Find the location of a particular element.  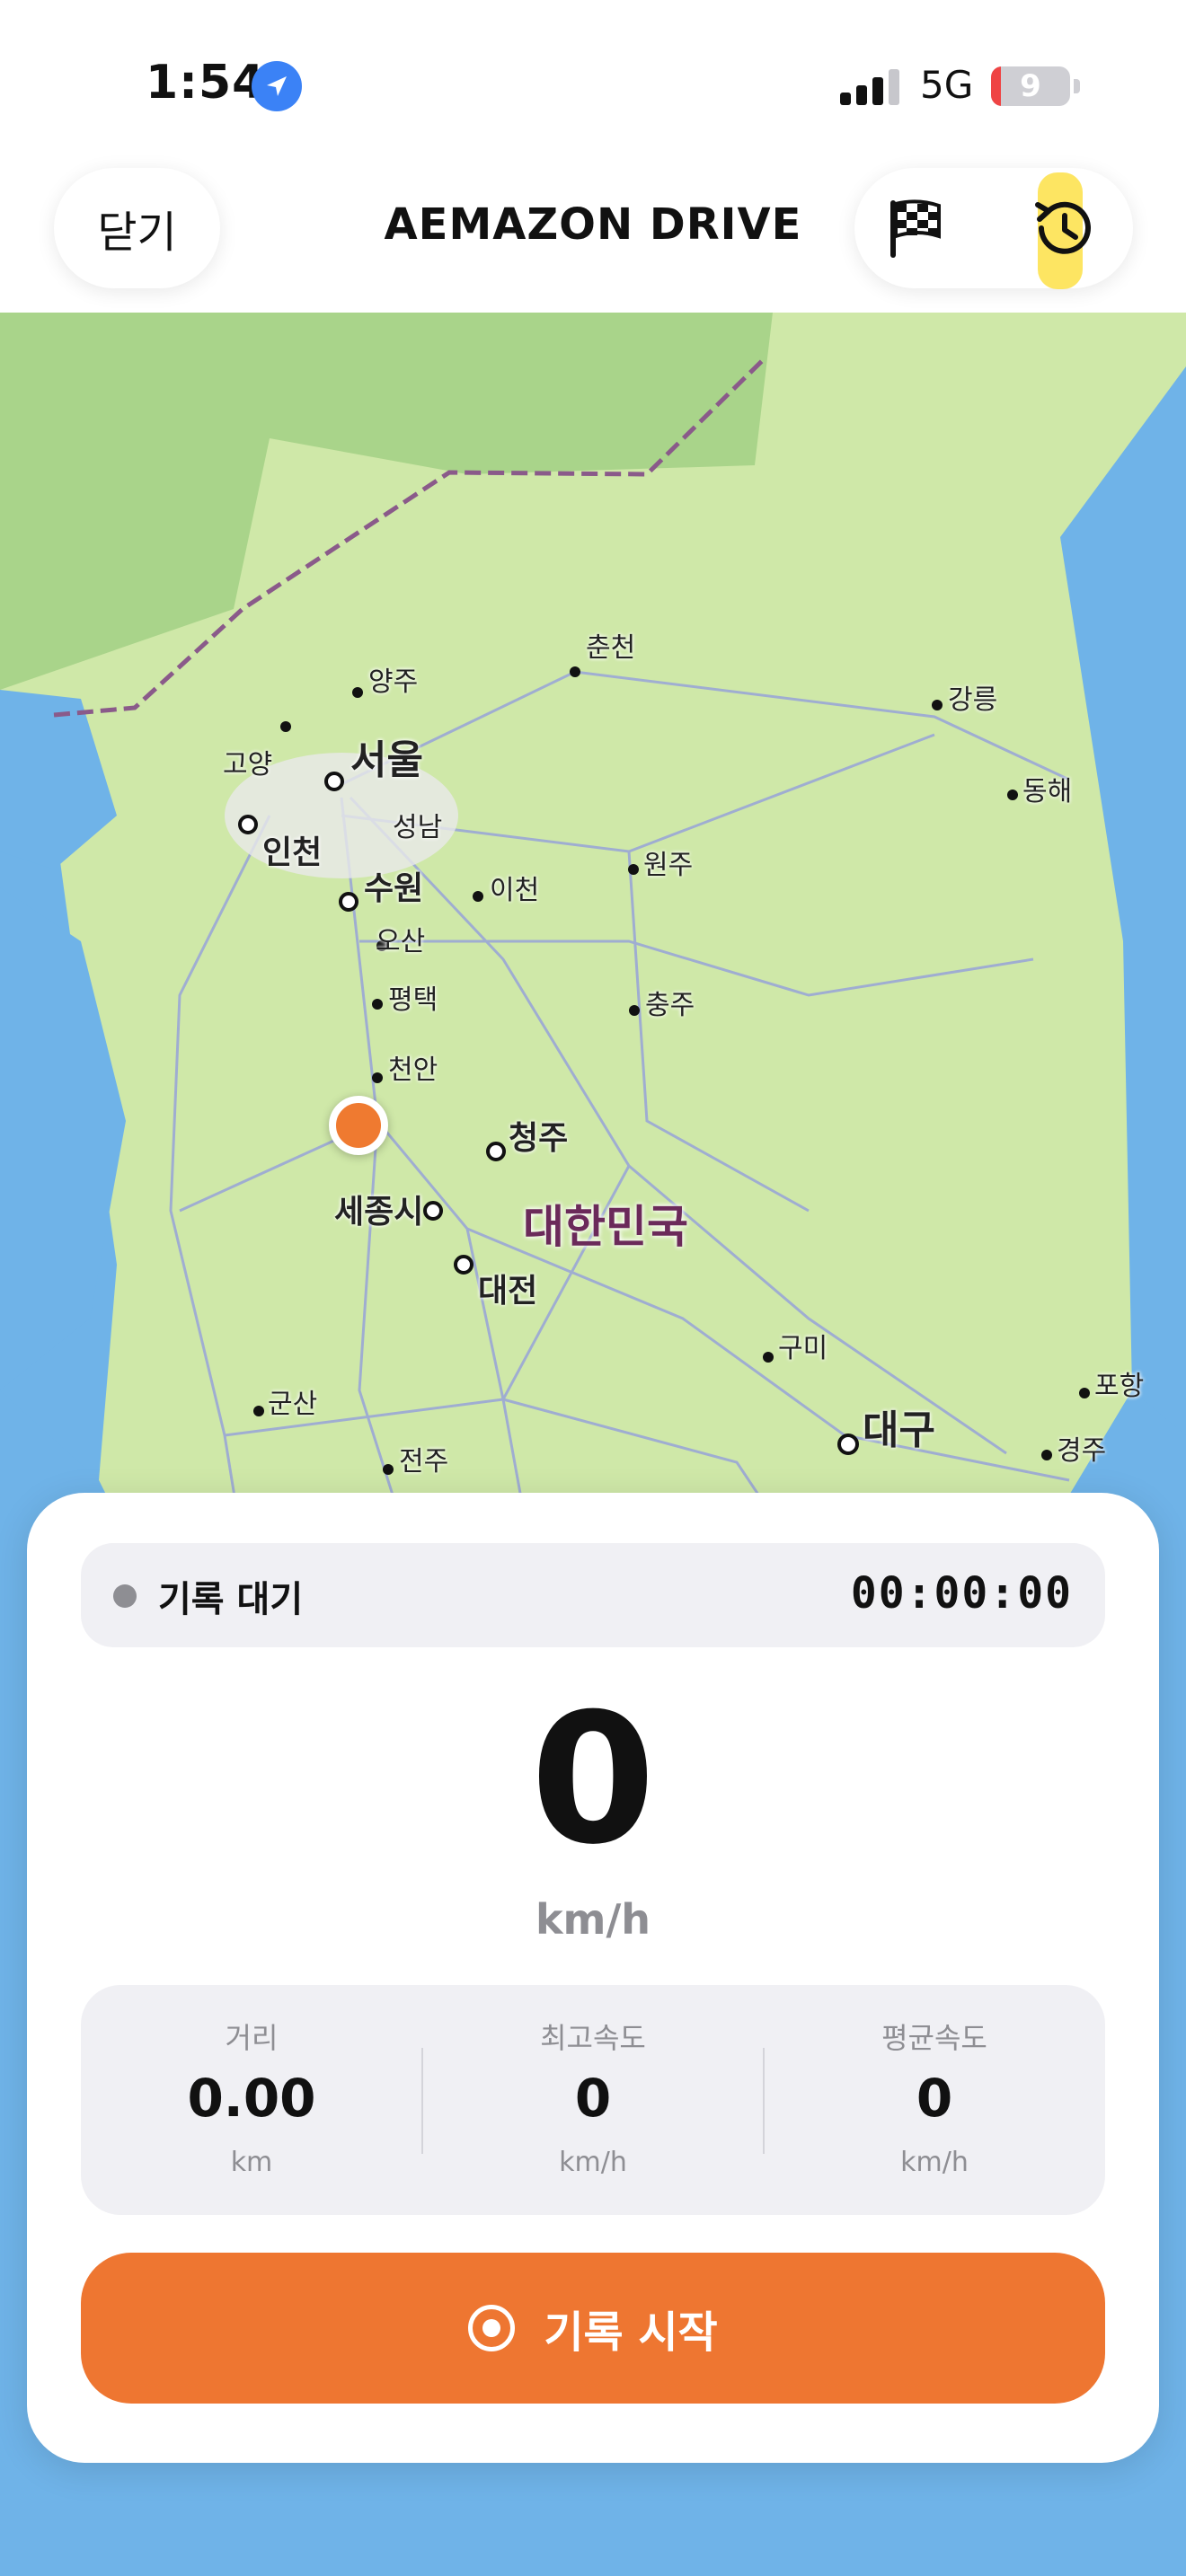

map-label-country: 대한민국 is located at coordinates (605, 1227).